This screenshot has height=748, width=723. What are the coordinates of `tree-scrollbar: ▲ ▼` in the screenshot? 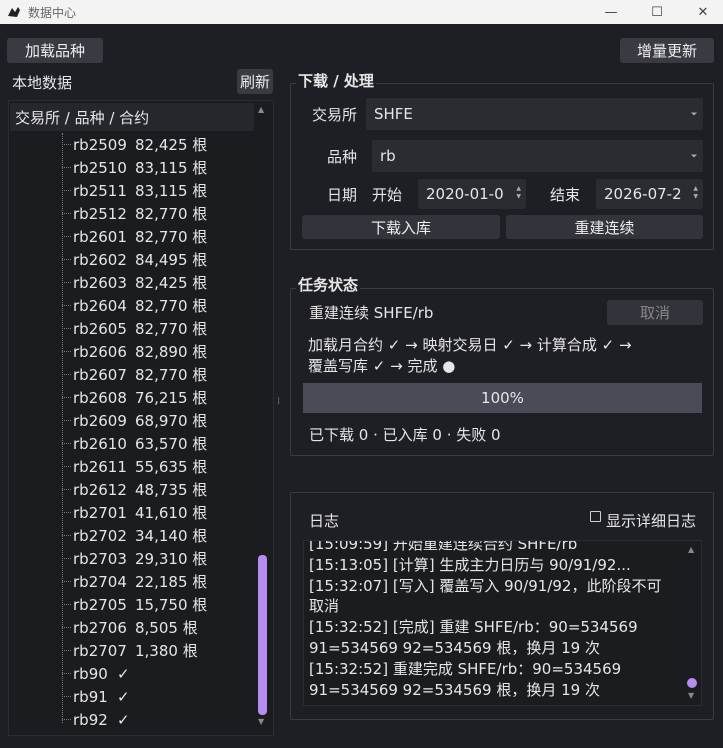 It's located at (262, 417).